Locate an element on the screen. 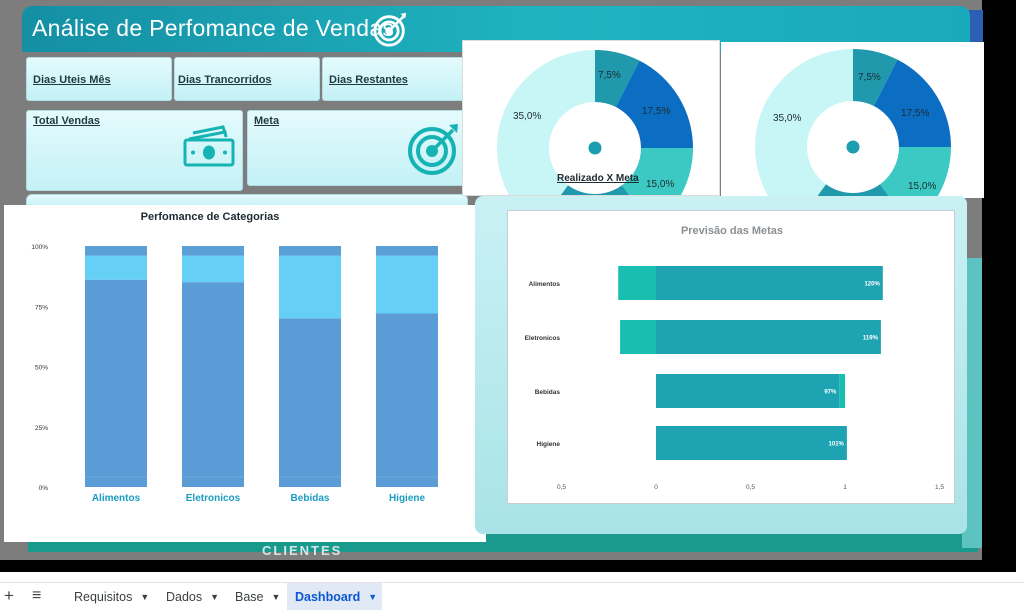 This screenshot has width=1024, height=610. forecast-bar-gap is located at coordinates (842, 391).